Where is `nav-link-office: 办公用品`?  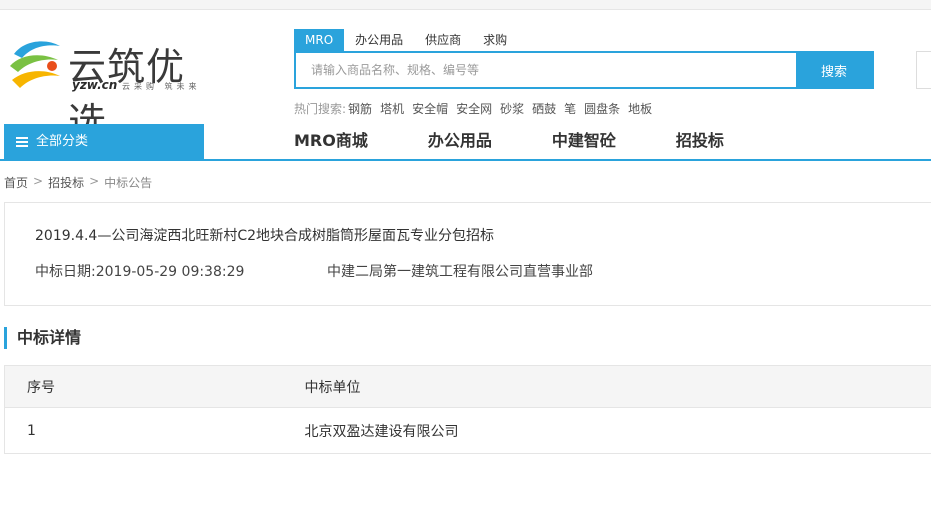
nav-link-office: 办公用品 is located at coordinates (460, 142).